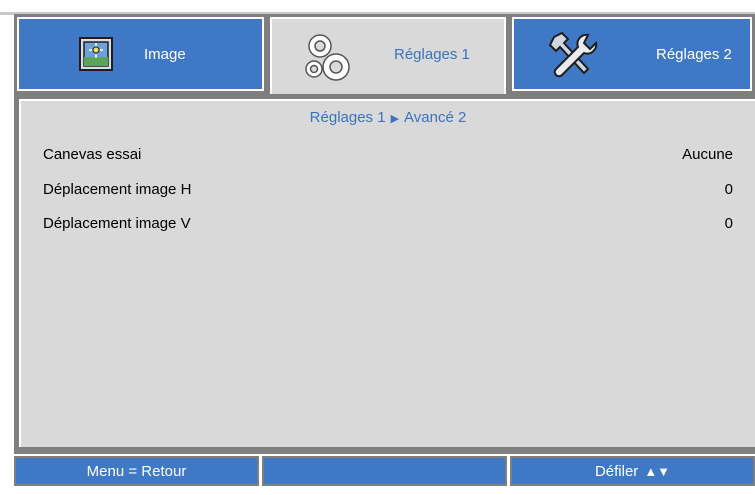 The width and height of the screenshot is (755, 495). I want to click on breadcrumb: Réglages 1 ▶ Avancé 2, so click(388, 117).